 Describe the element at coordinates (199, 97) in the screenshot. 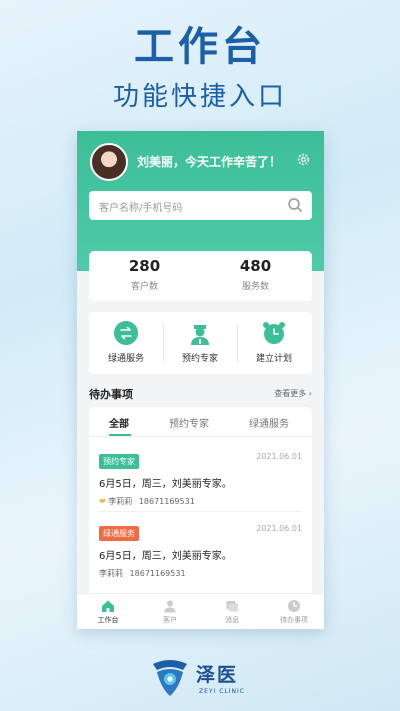

I see `promo-subtitle: 功能快捷入口` at that location.